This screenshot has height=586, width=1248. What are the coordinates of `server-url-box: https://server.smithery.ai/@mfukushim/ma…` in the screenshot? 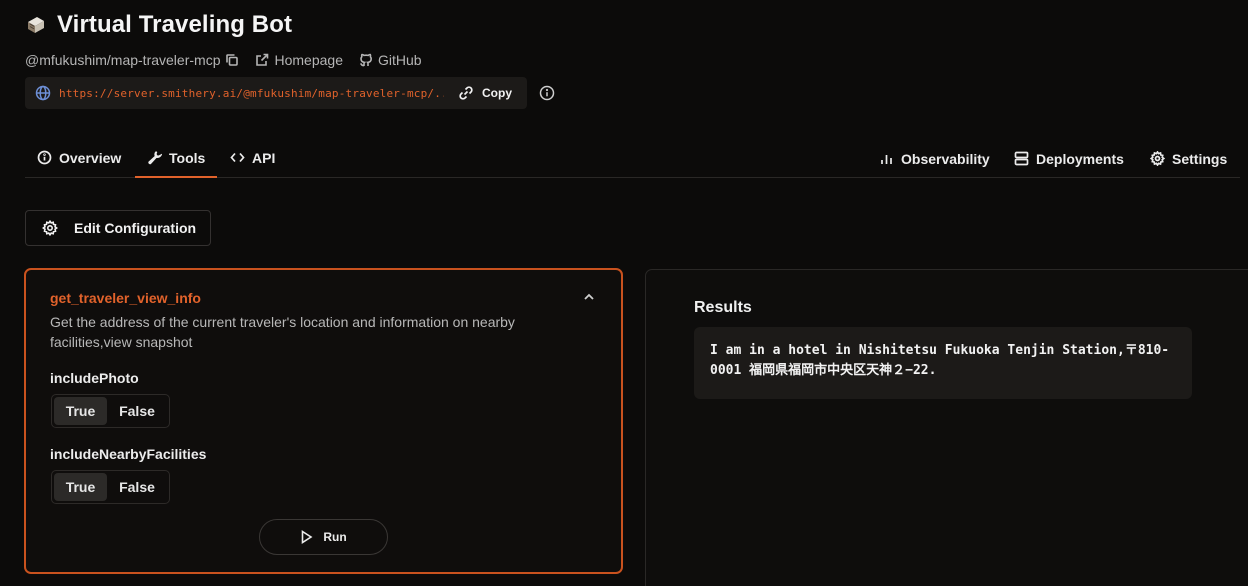 It's located at (276, 93).